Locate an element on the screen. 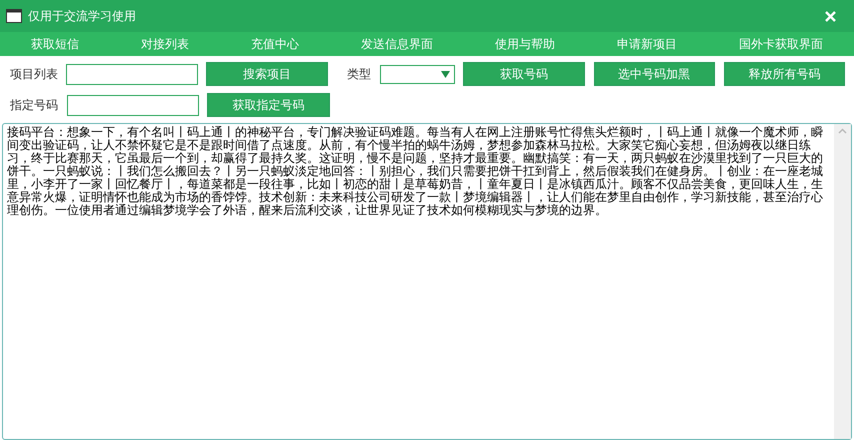  project-field is located at coordinates (132, 74).